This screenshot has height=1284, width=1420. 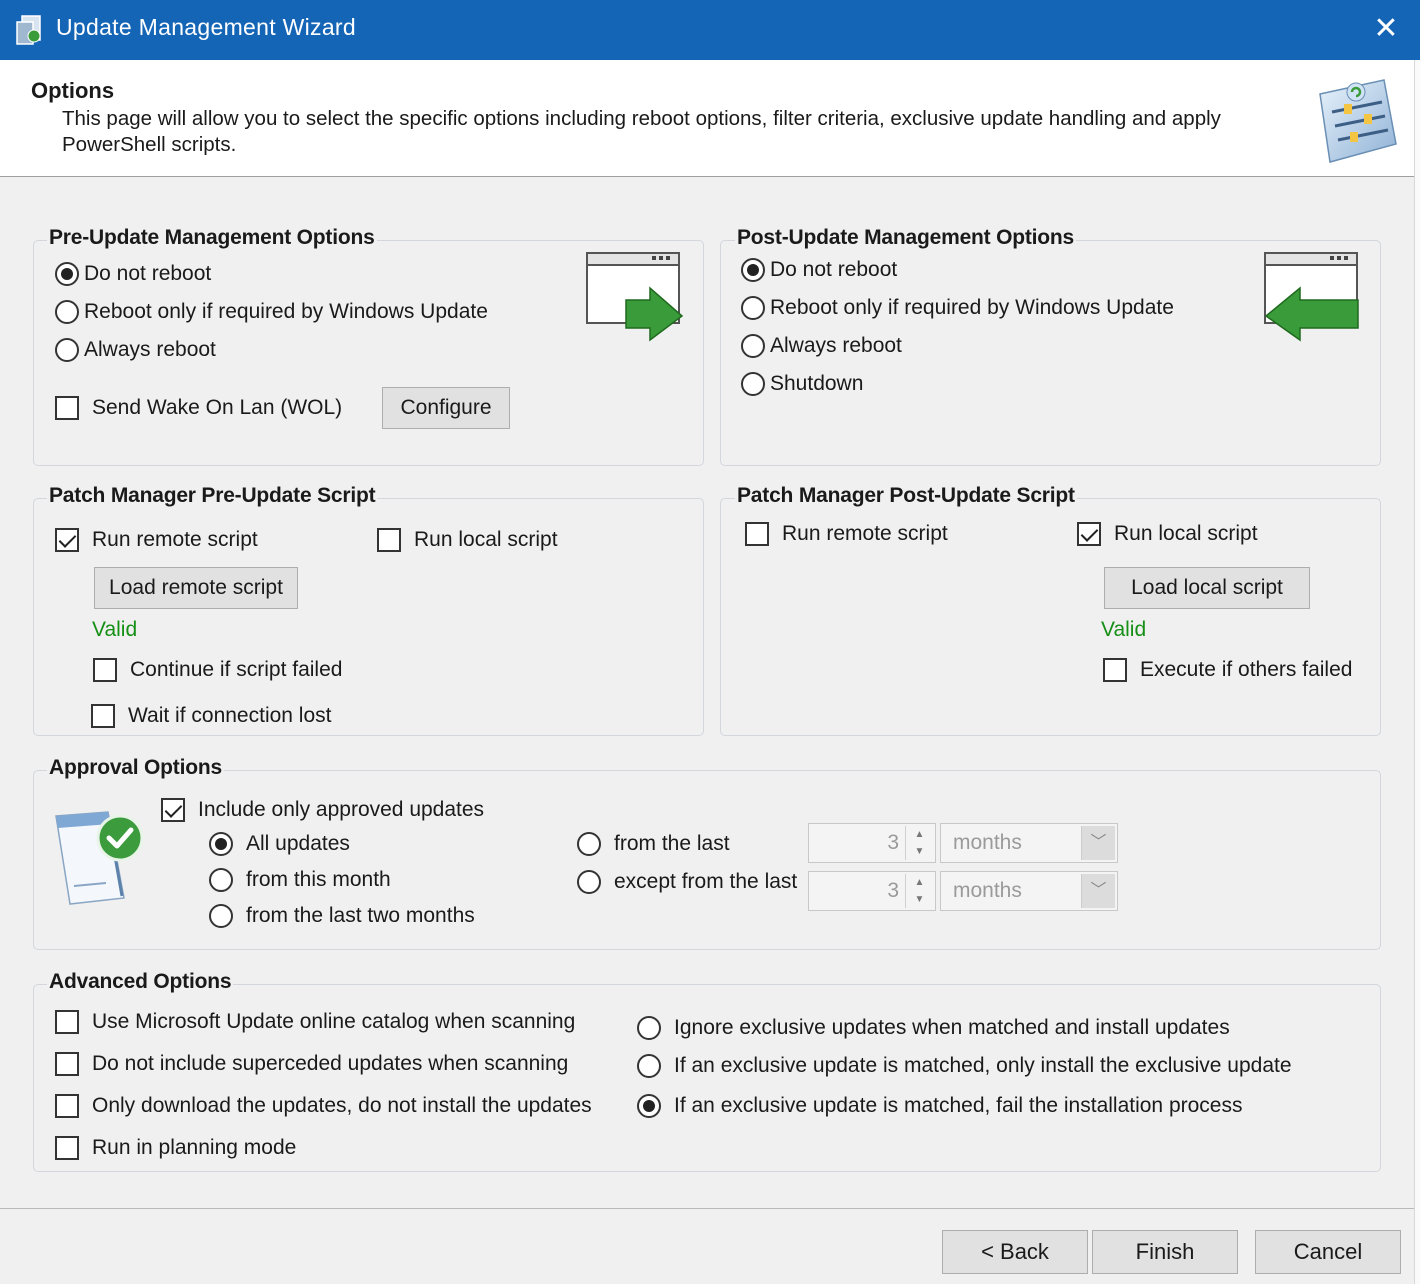 I want to click on post-run-remote-label: Run remote script, so click(x=865, y=533).